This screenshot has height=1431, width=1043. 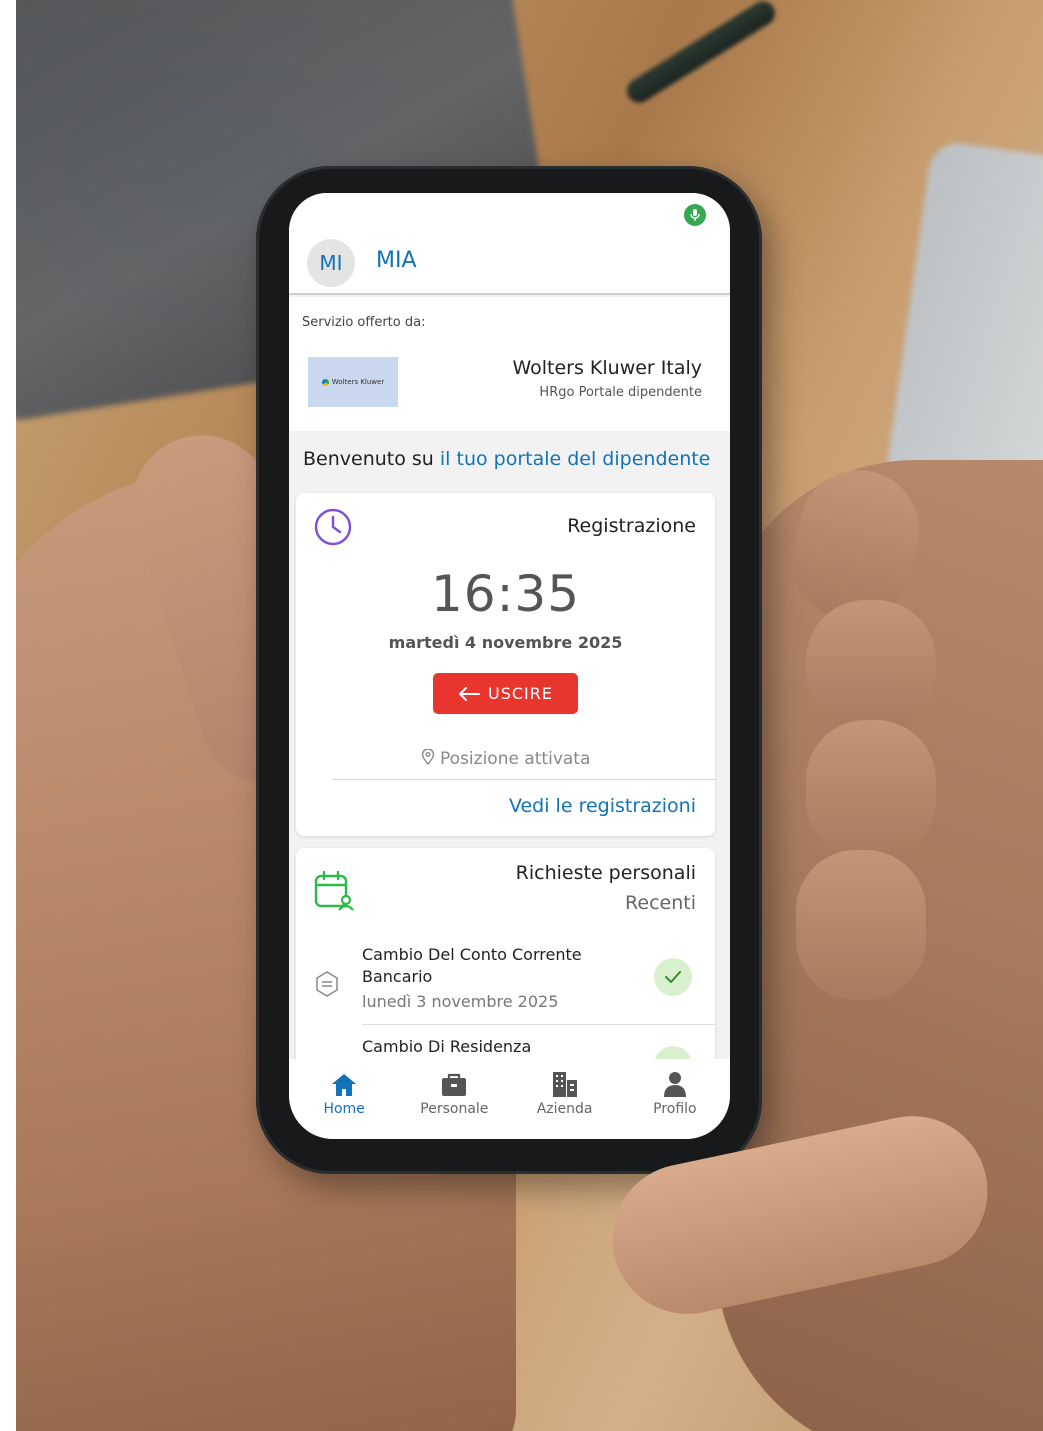 What do you see at coordinates (454, 1084) in the screenshot?
I see `briefcase-icon` at bounding box center [454, 1084].